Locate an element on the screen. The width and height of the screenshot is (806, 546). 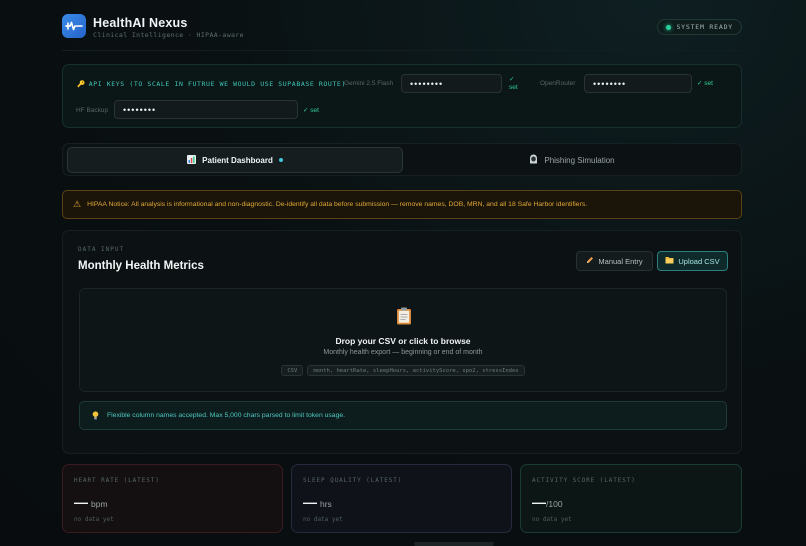
manual-entry-button: Manual Entry is located at coordinates (614, 261).